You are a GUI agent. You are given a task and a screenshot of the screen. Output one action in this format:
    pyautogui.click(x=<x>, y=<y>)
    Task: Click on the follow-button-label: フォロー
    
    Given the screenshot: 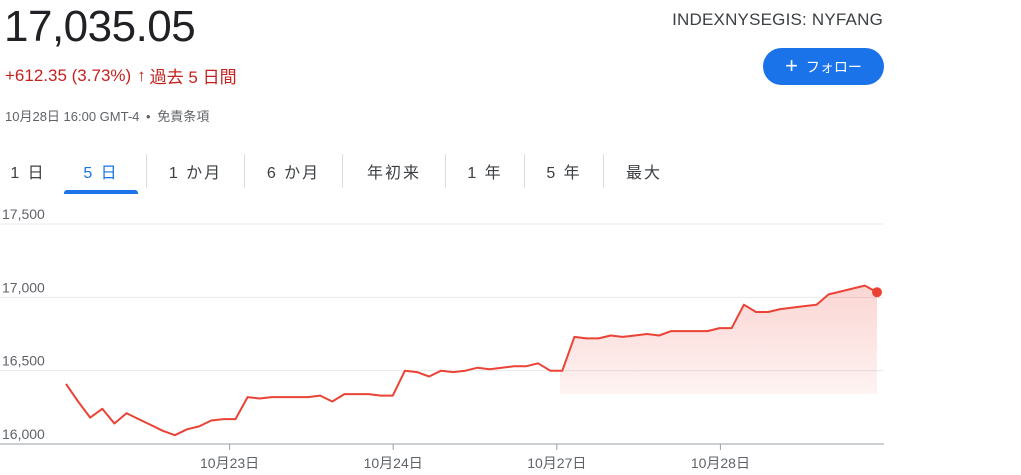 What is the action you would take?
    pyautogui.click(x=833, y=66)
    